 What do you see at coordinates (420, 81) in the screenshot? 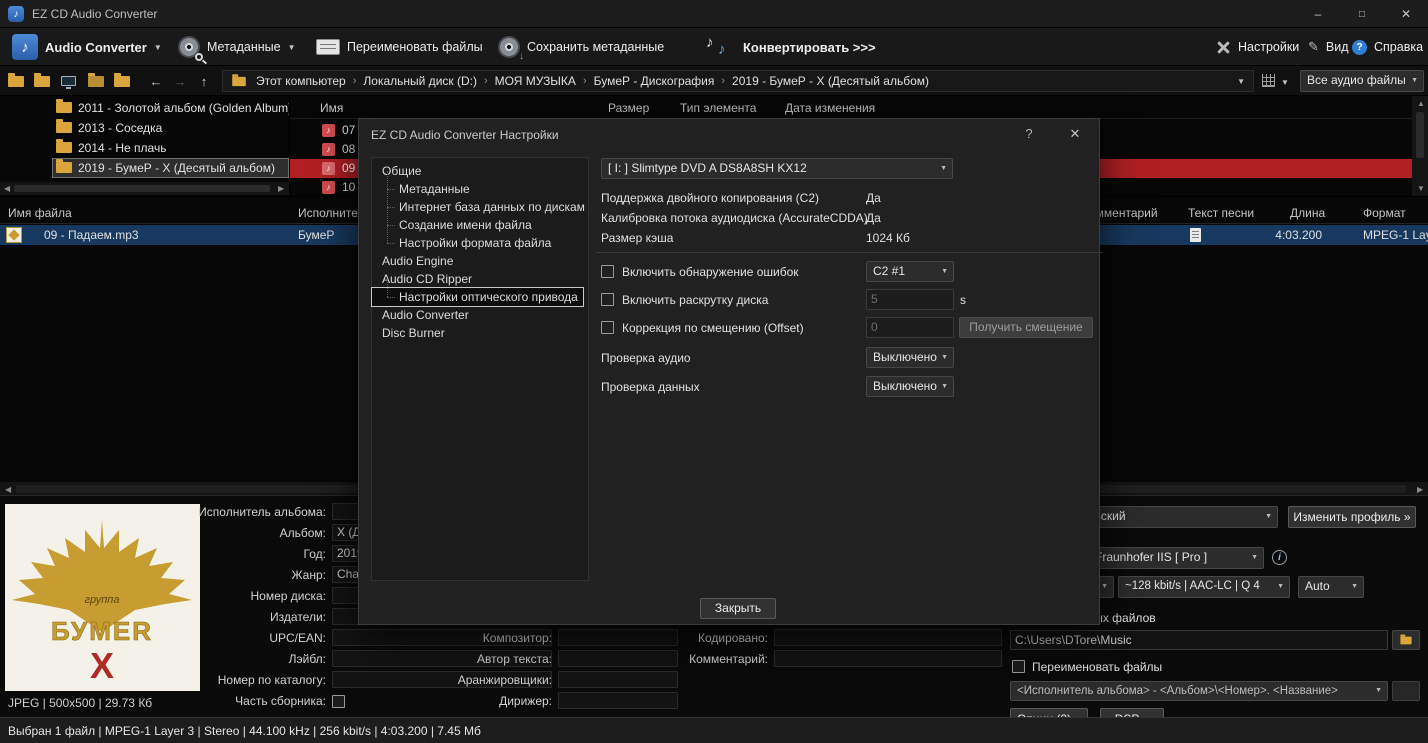
I see `breadcrumb-item: Локальный диск (D:)` at bounding box center [420, 81].